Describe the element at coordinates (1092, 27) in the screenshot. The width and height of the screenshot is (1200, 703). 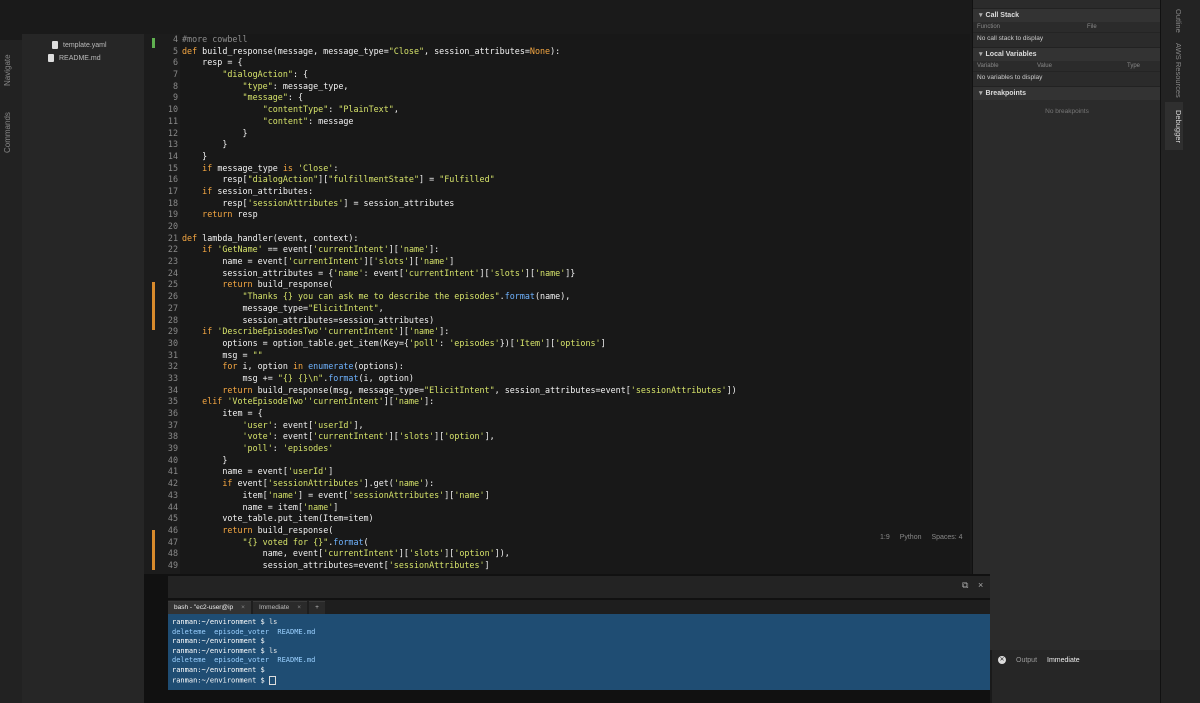
I see `column-header: File` at that location.